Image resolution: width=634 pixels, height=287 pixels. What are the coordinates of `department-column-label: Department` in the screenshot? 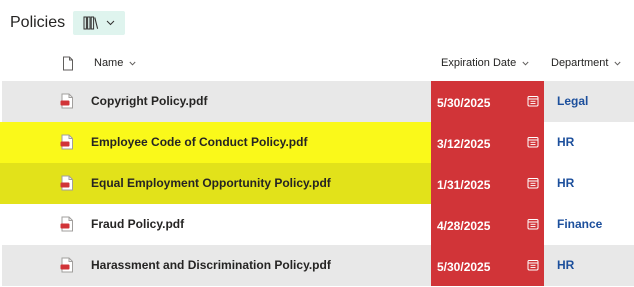 It's located at (580, 63).